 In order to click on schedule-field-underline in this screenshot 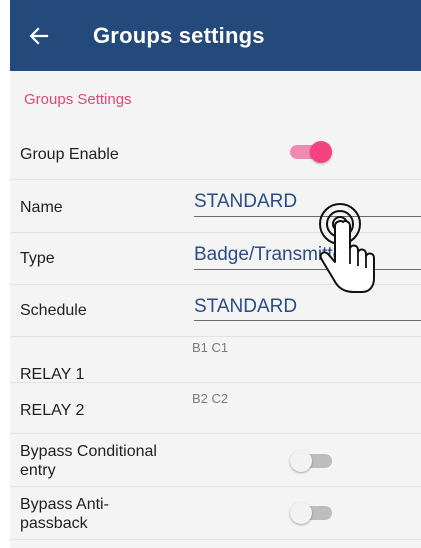, I will do `click(307, 320)`.